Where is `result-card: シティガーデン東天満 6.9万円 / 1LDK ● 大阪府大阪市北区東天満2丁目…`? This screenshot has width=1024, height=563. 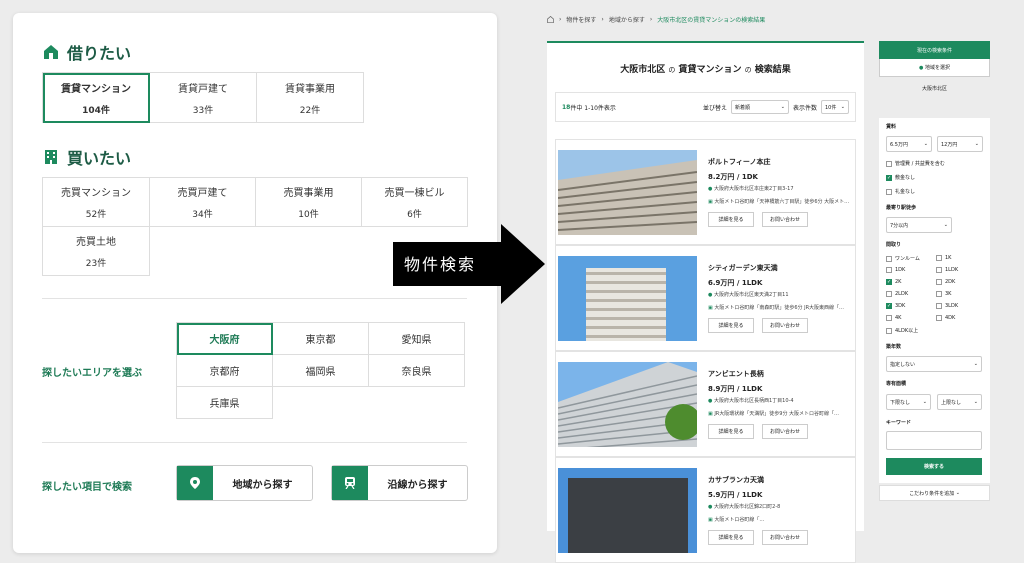
result-card: シティガーデン東天満 6.9万円 / 1LDK ● 大阪府大阪市北区東天満2丁目… is located at coordinates (705, 298).